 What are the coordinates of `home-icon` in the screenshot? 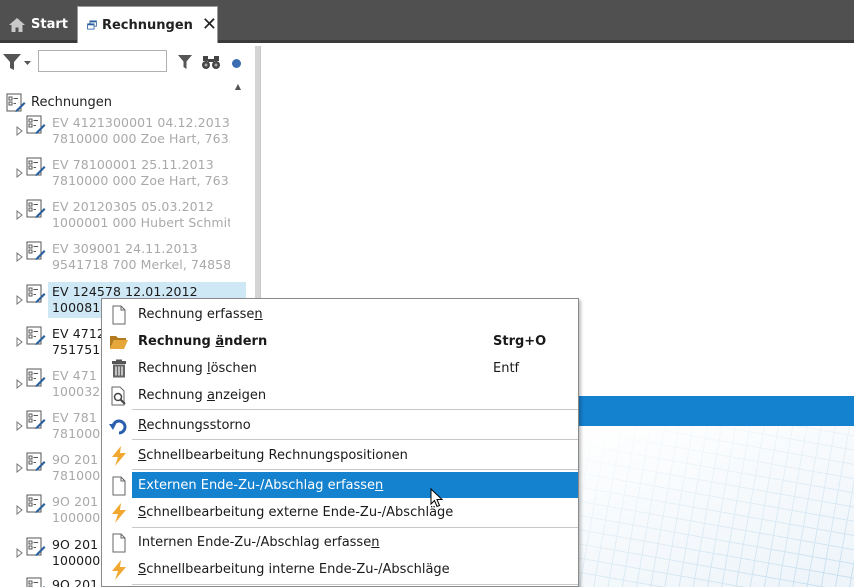 It's located at (17, 24).